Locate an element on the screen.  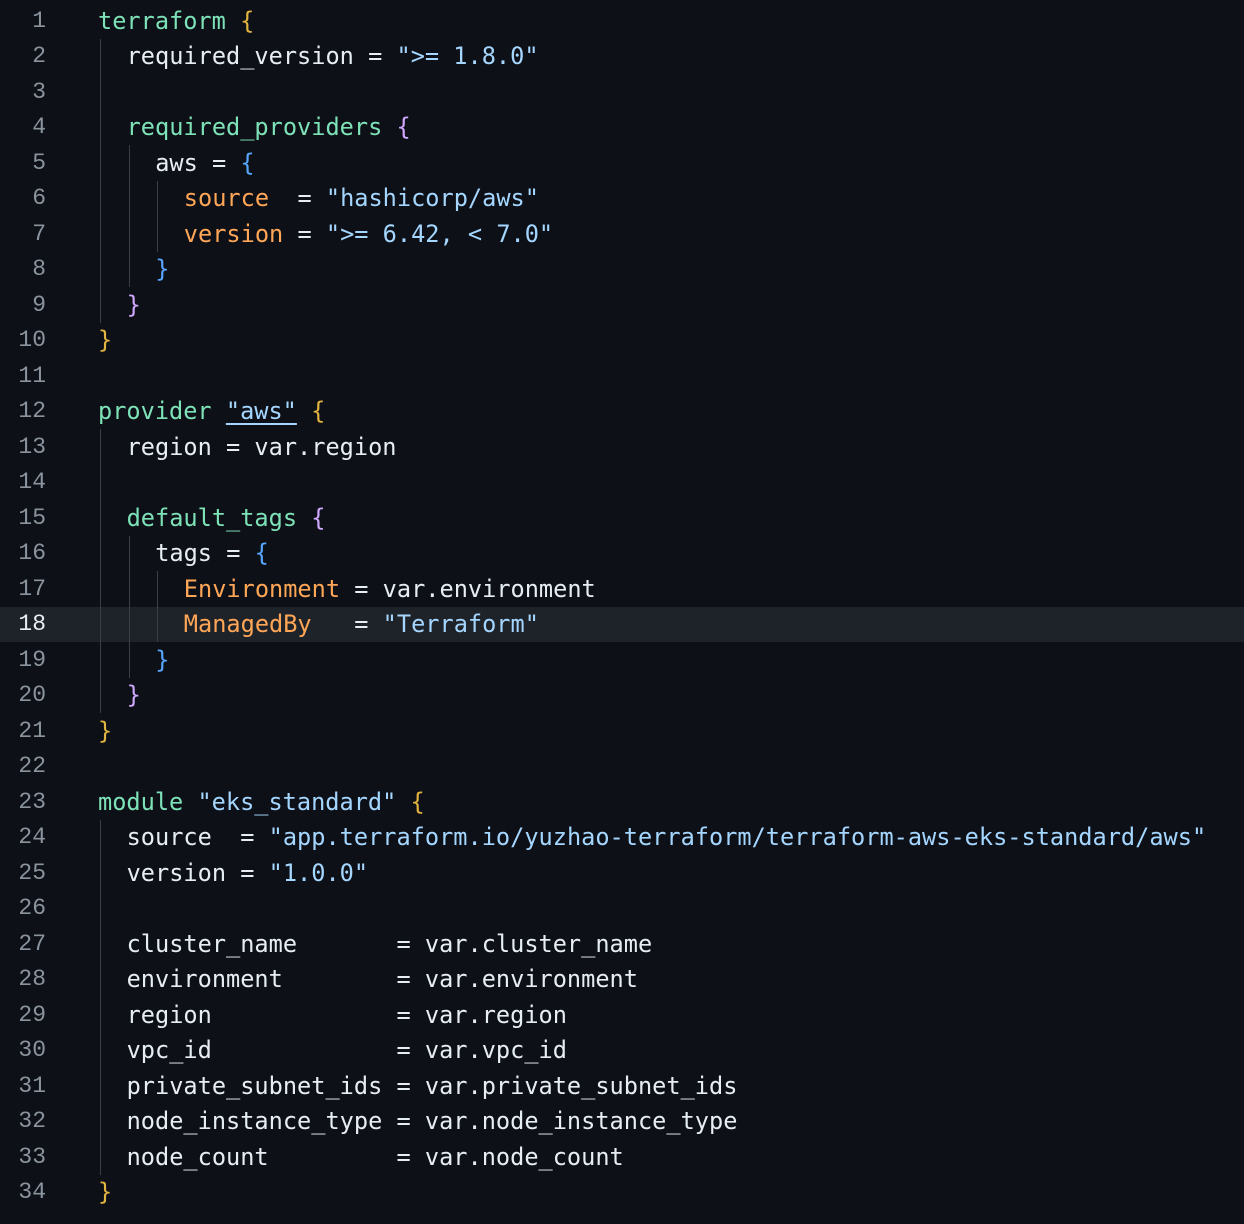
code-line: 14 is located at coordinates (622, 483).